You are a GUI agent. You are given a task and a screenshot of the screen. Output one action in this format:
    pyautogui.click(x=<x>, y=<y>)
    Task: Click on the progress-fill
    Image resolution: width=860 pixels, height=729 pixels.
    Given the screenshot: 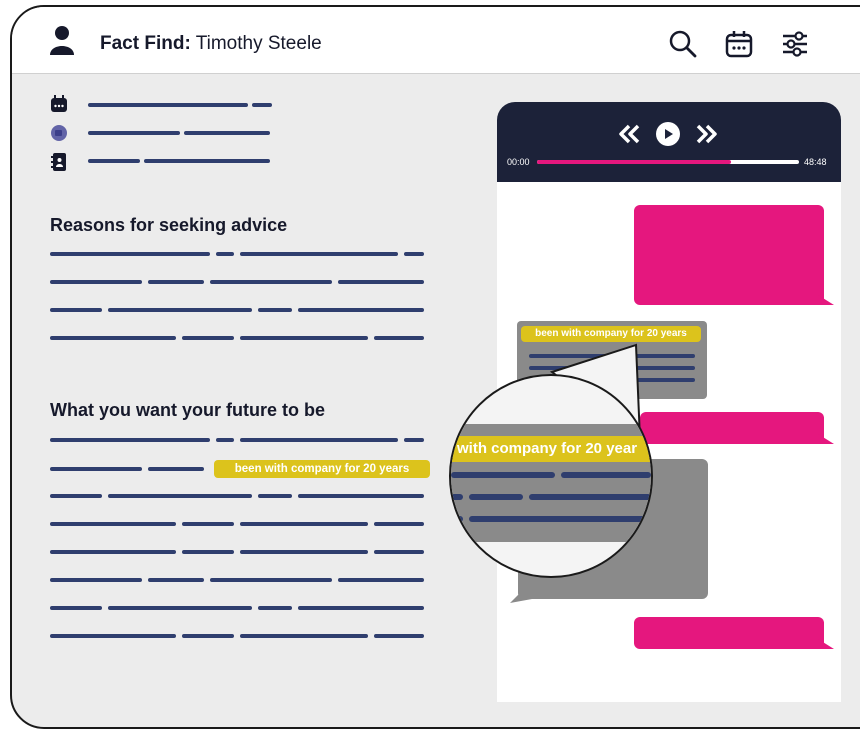 What is the action you would take?
    pyautogui.click(x=634, y=162)
    